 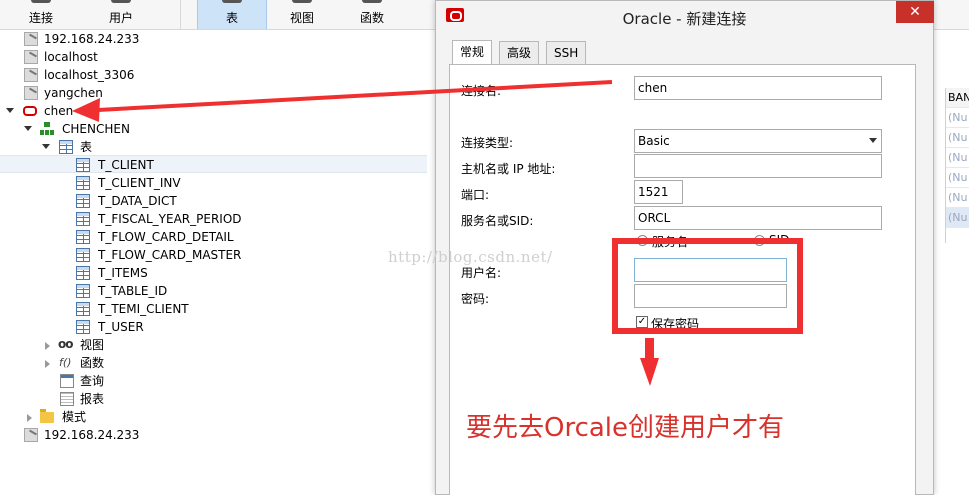 I want to click on connection-name-label: 连接名:, so click(x=481, y=91).